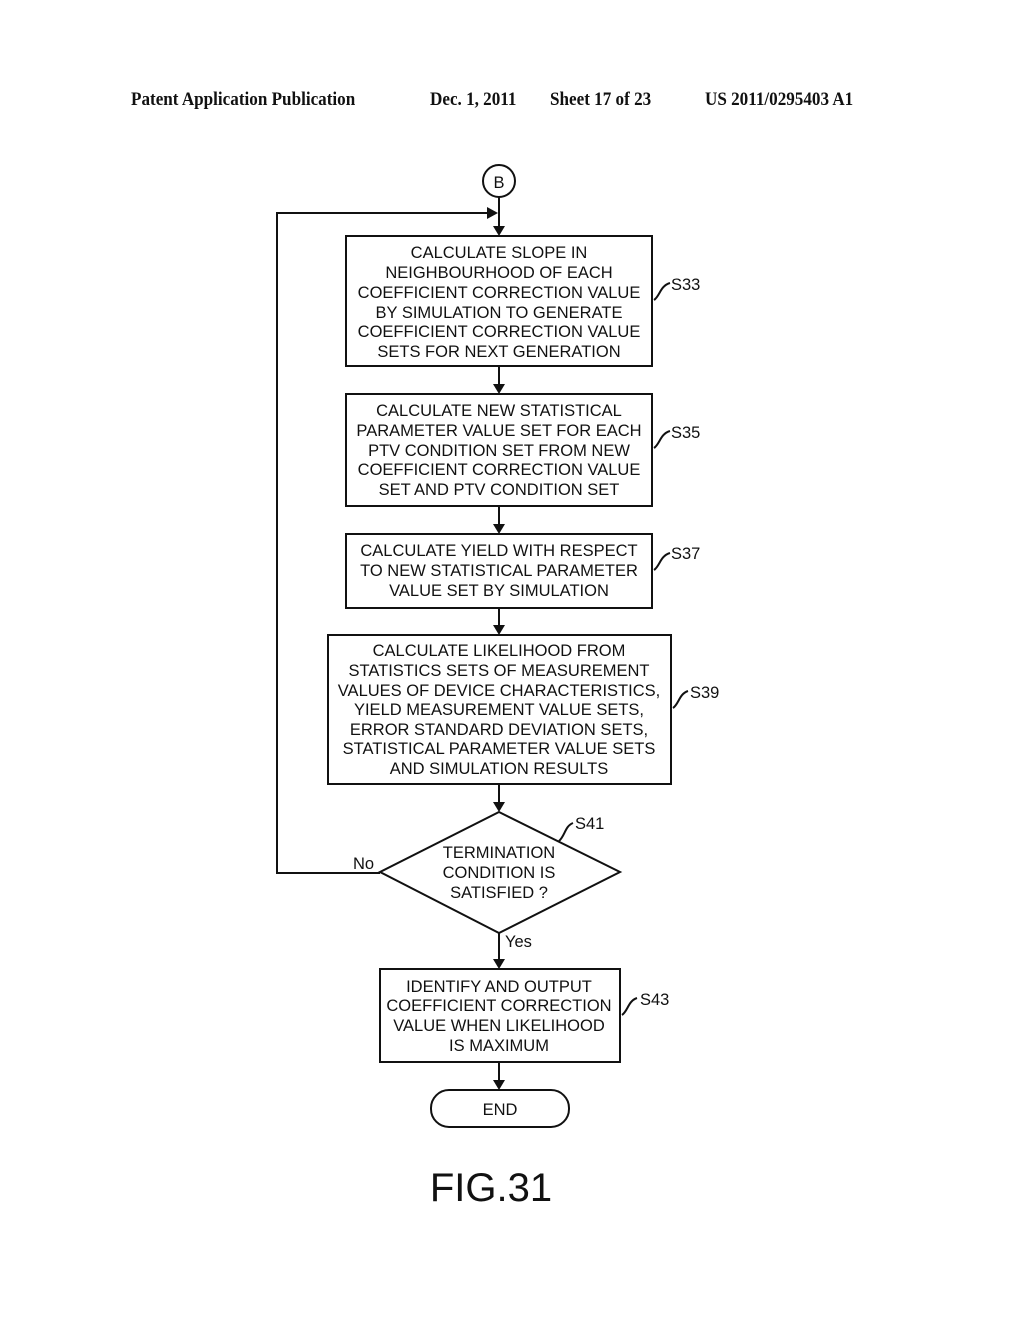 This screenshot has height=1320, width=1024. What do you see at coordinates (685, 285) in the screenshot?
I see `step-id-label: S33` at bounding box center [685, 285].